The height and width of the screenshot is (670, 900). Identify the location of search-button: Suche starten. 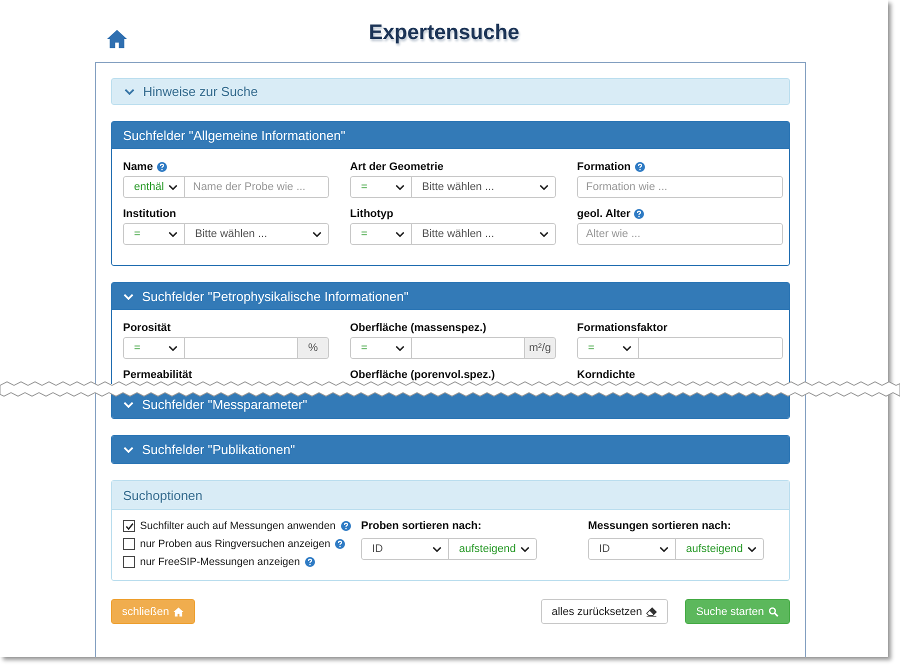
(737, 611).